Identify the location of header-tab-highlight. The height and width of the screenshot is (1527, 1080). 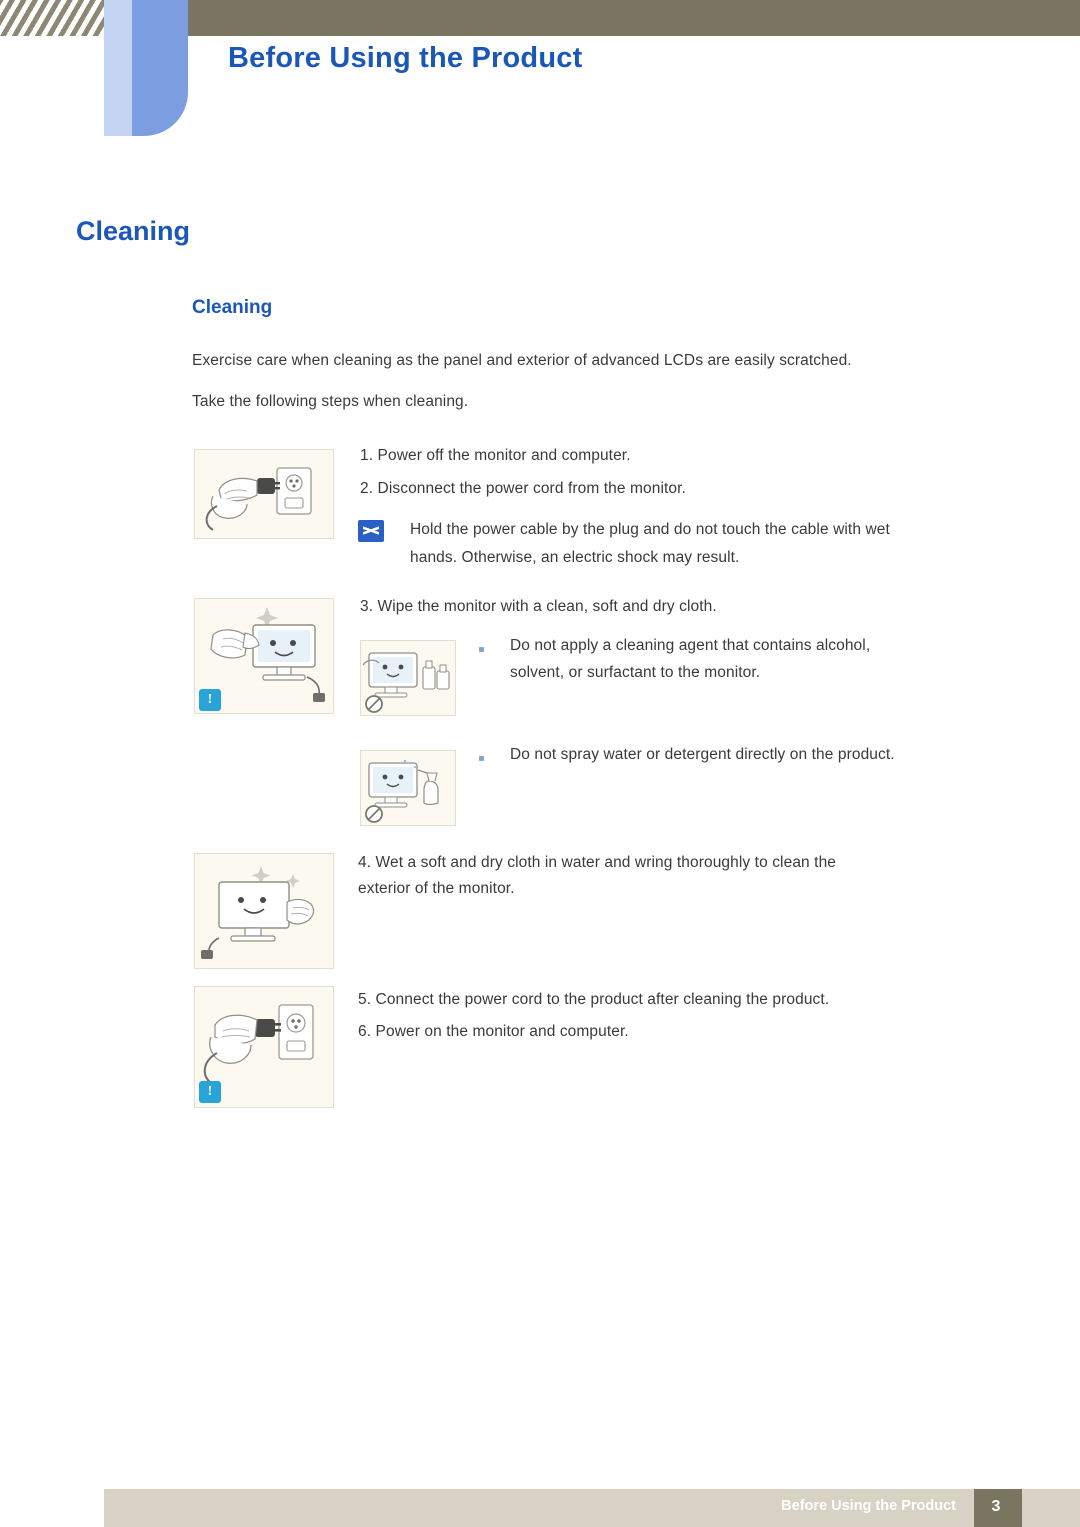
(118, 68).